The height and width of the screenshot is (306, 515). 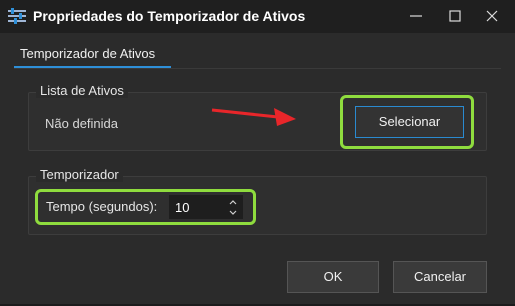 What do you see at coordinates (17, 16) in the screenshot?
I see `sliders-icon` at bounding box center [17, 16].